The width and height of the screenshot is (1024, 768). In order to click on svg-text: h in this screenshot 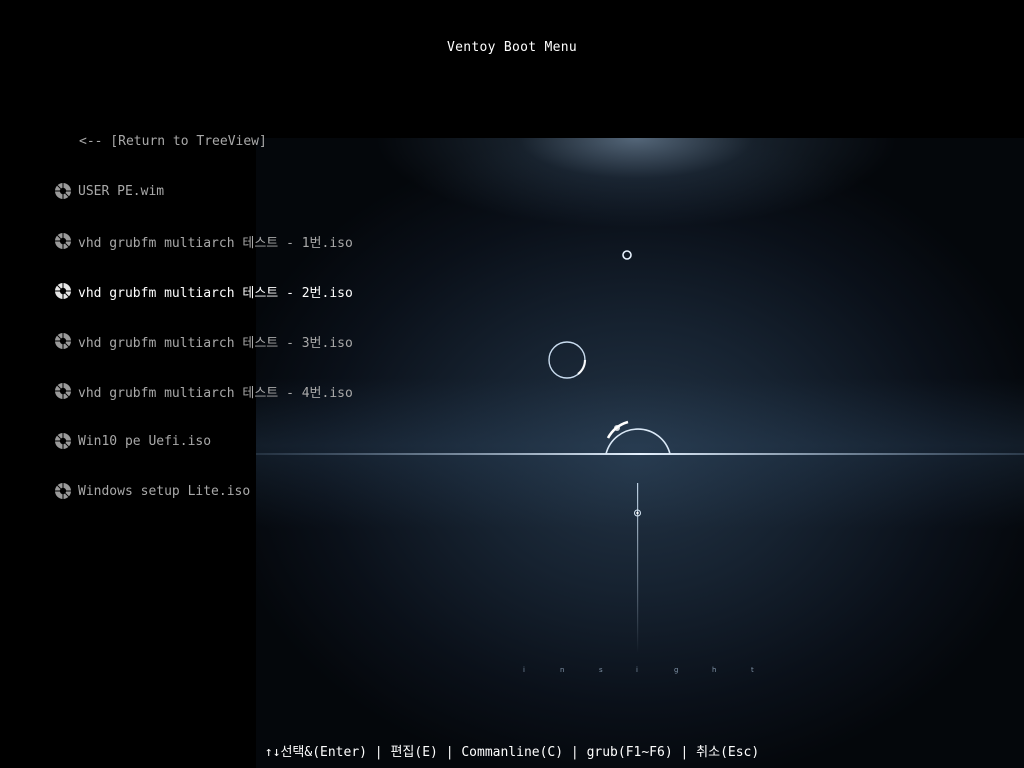, I will do `click(714, 670)`.